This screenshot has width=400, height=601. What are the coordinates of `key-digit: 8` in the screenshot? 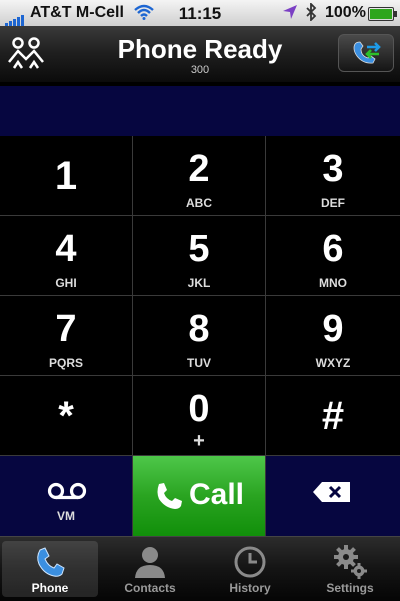 It's located at (199, 329).